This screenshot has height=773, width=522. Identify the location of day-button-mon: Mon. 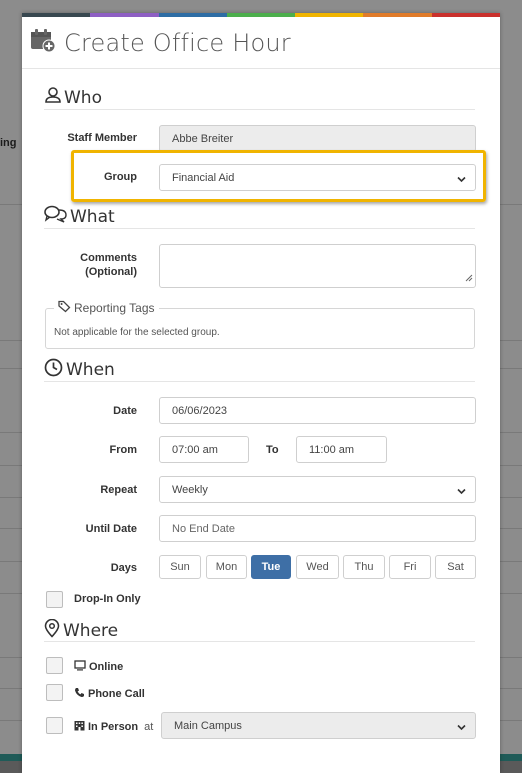
(226, 567).